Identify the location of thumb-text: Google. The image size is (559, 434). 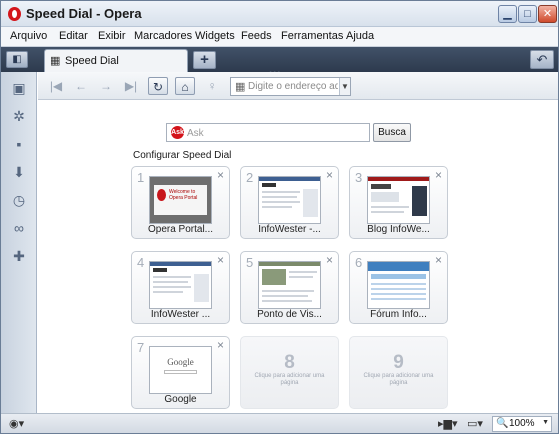
(180, 362).